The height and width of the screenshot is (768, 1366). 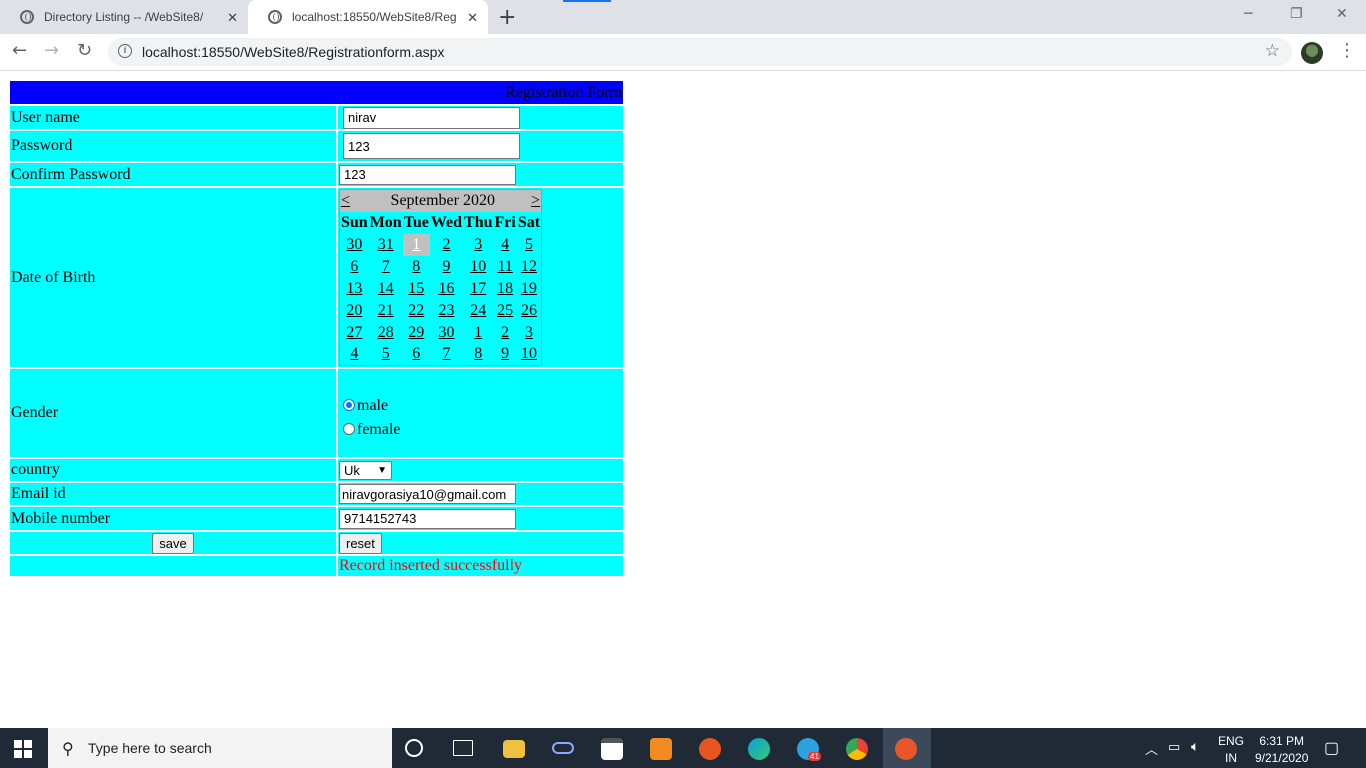 I want to click on form-header: Registration Form, so click(x=316, y=92).